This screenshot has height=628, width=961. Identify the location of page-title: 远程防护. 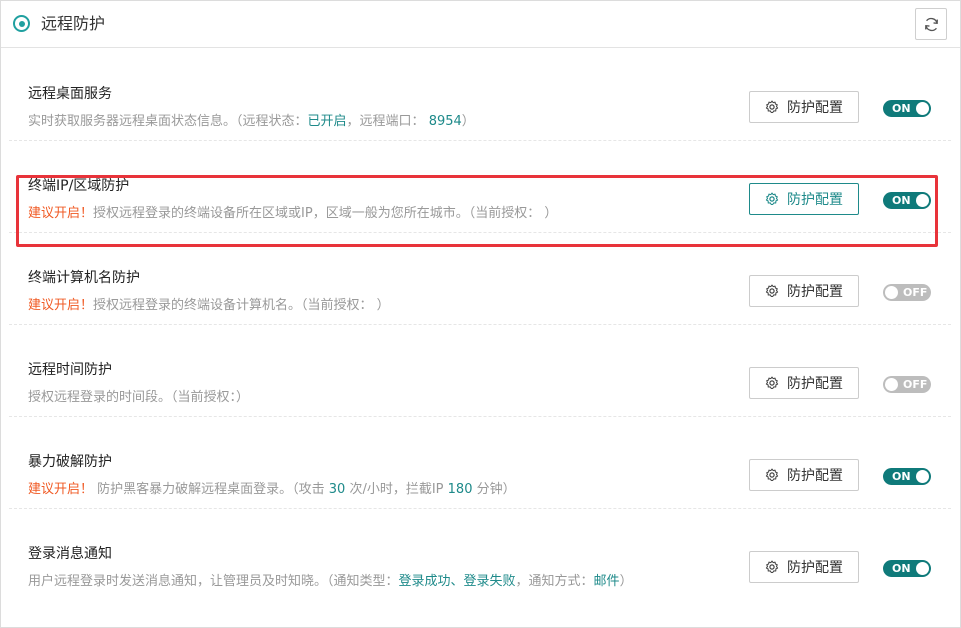
(73, 23).